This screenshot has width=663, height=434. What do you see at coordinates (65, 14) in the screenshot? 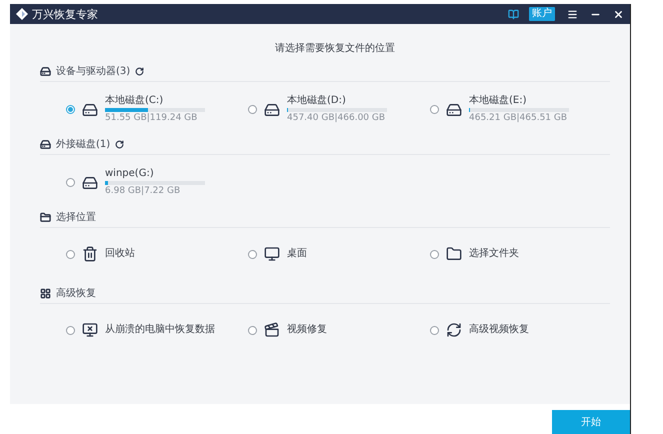
I see `window-title: 万兴恢复专家` at bounding box center [65, 14].